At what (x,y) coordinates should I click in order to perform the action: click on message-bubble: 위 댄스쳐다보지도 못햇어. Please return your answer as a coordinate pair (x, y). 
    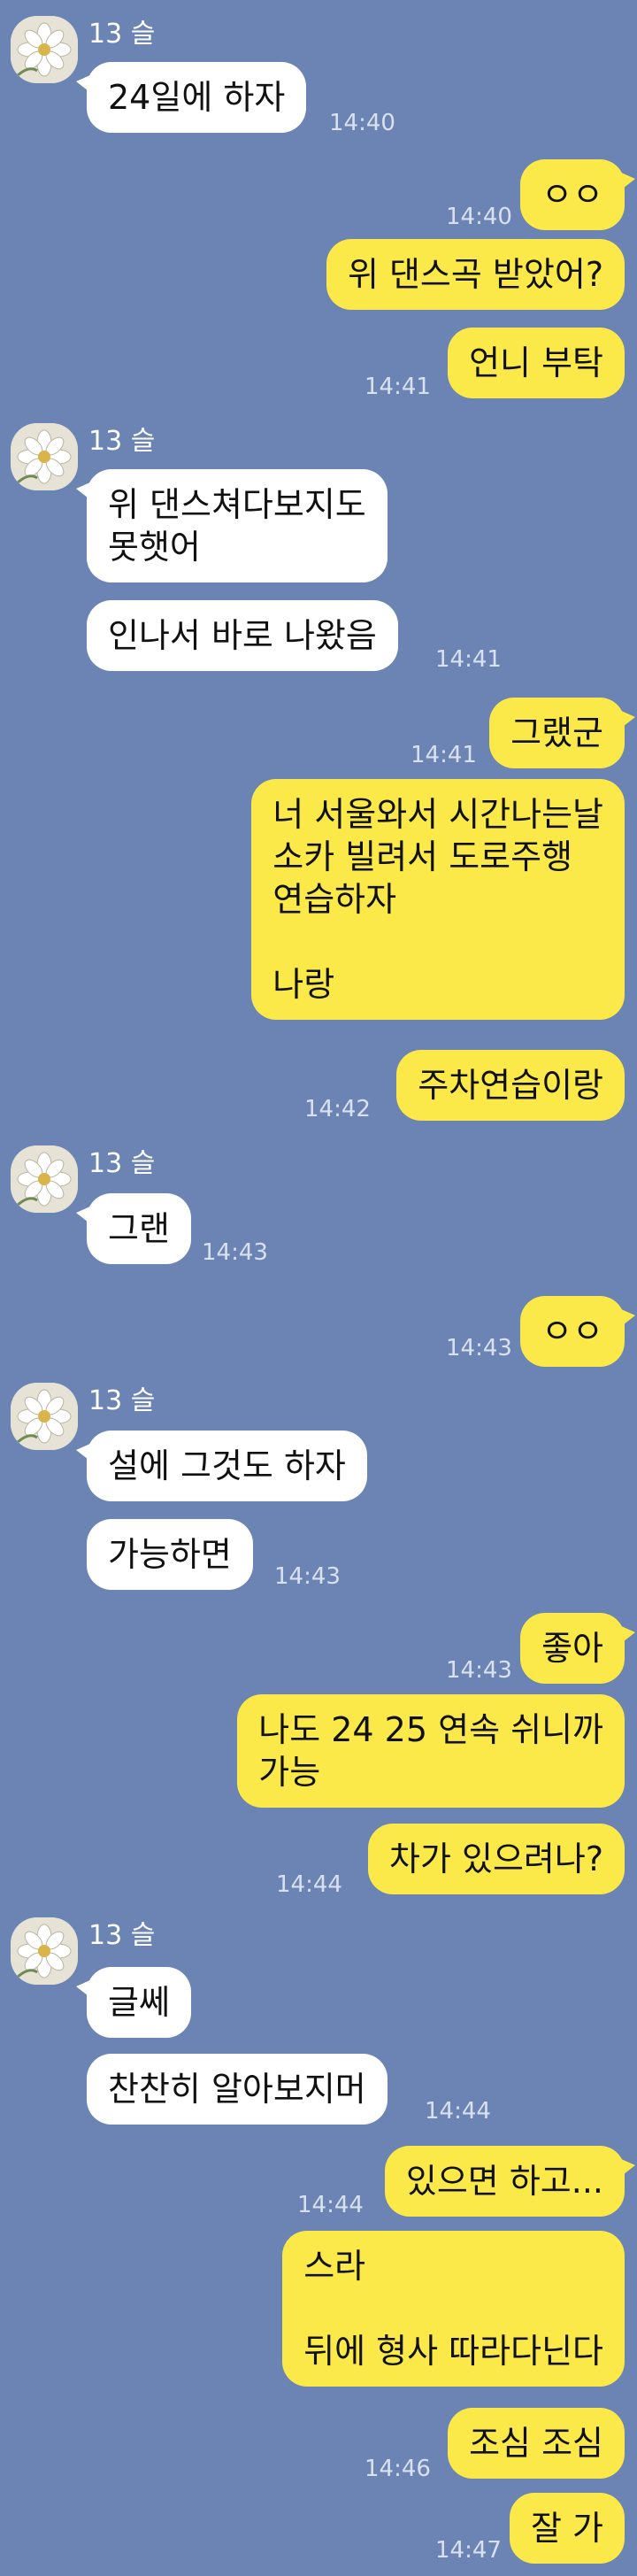
    Looking at the image, I should click on (232, 525).